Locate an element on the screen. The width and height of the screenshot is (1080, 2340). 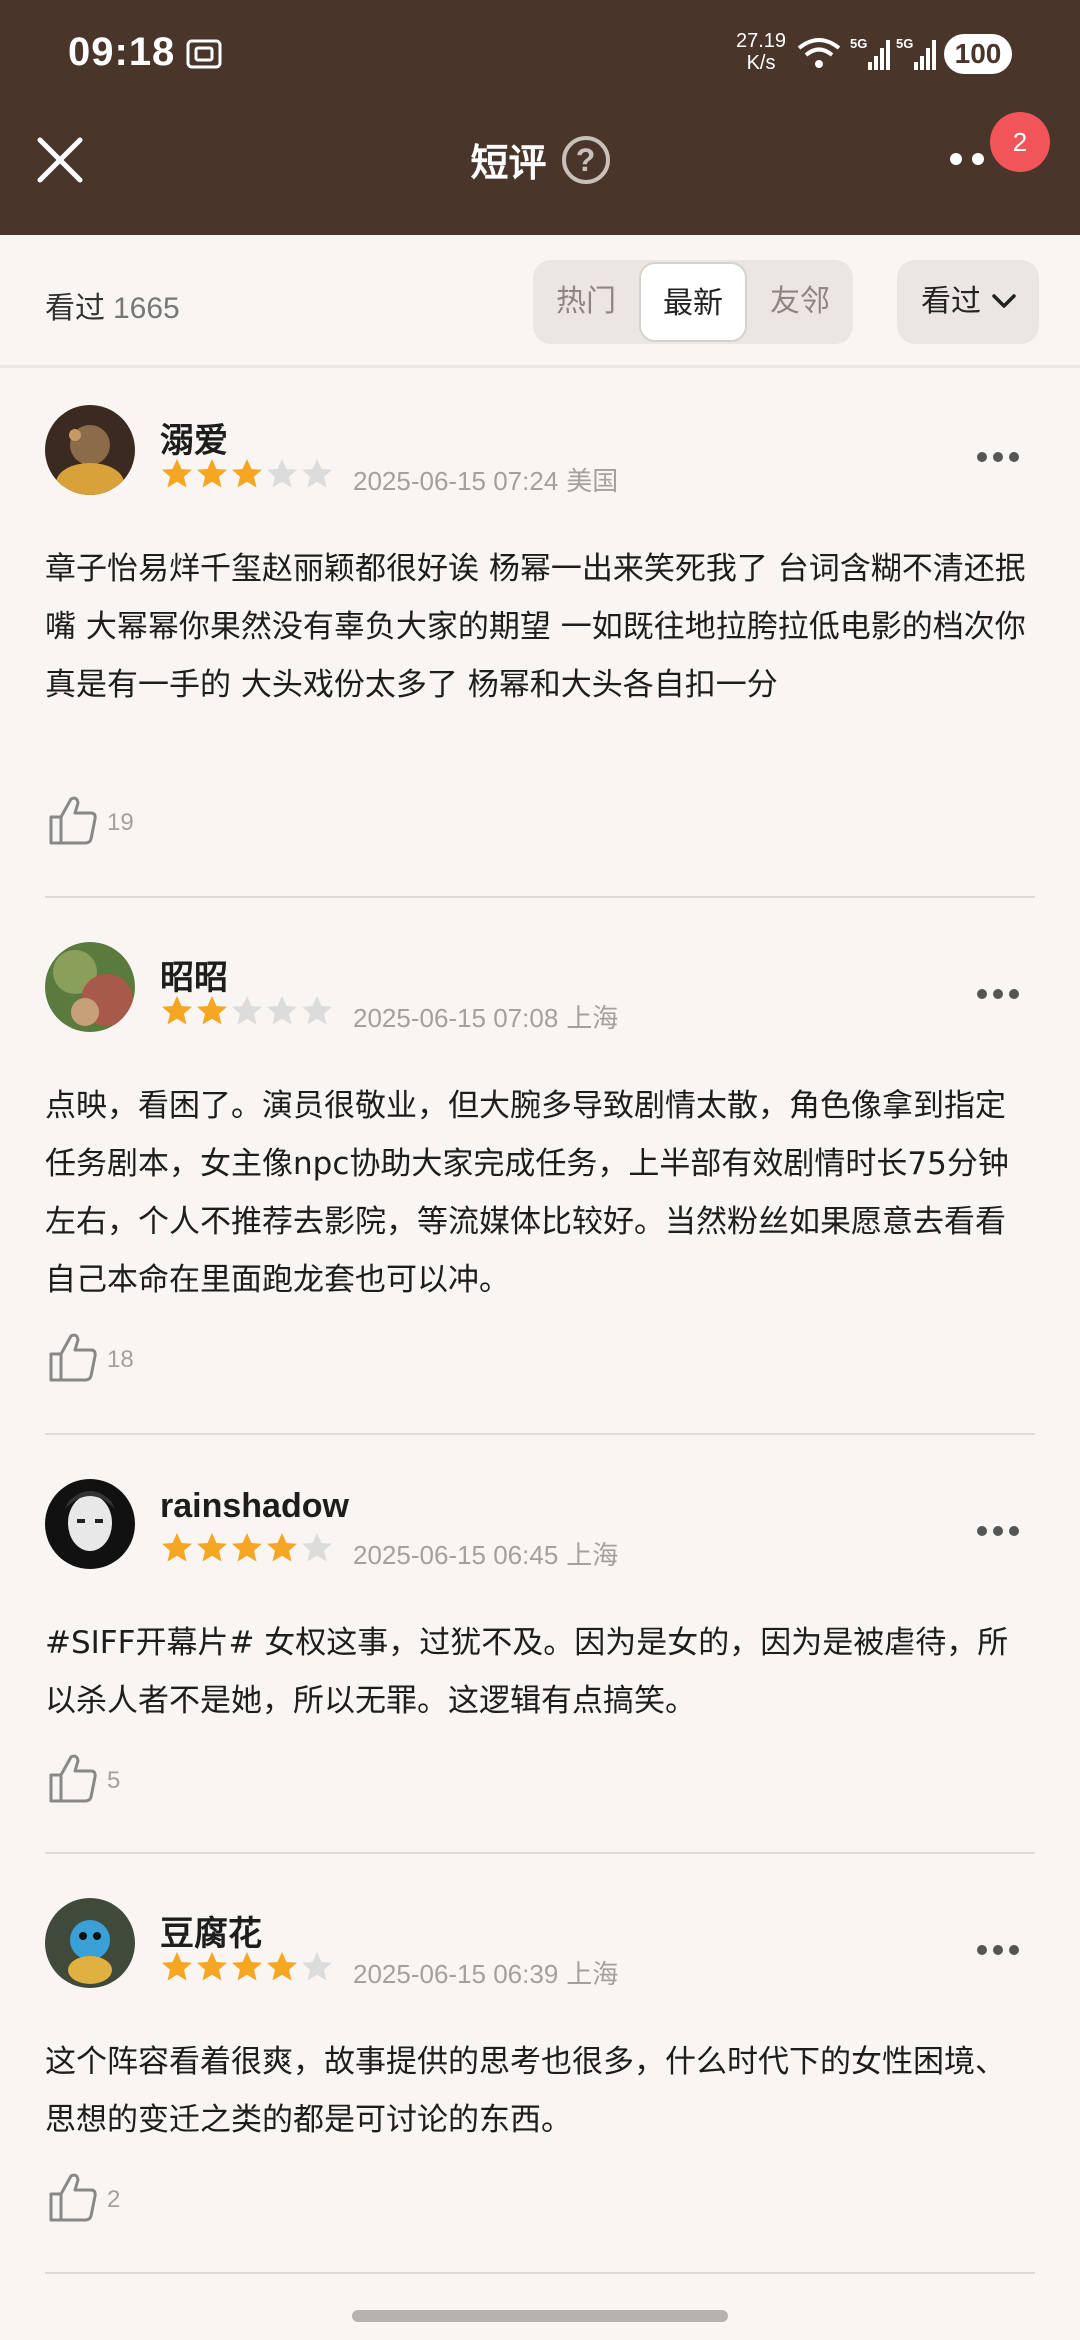
watched-summary: 看过 1665 is located at coordinates (112, 305).